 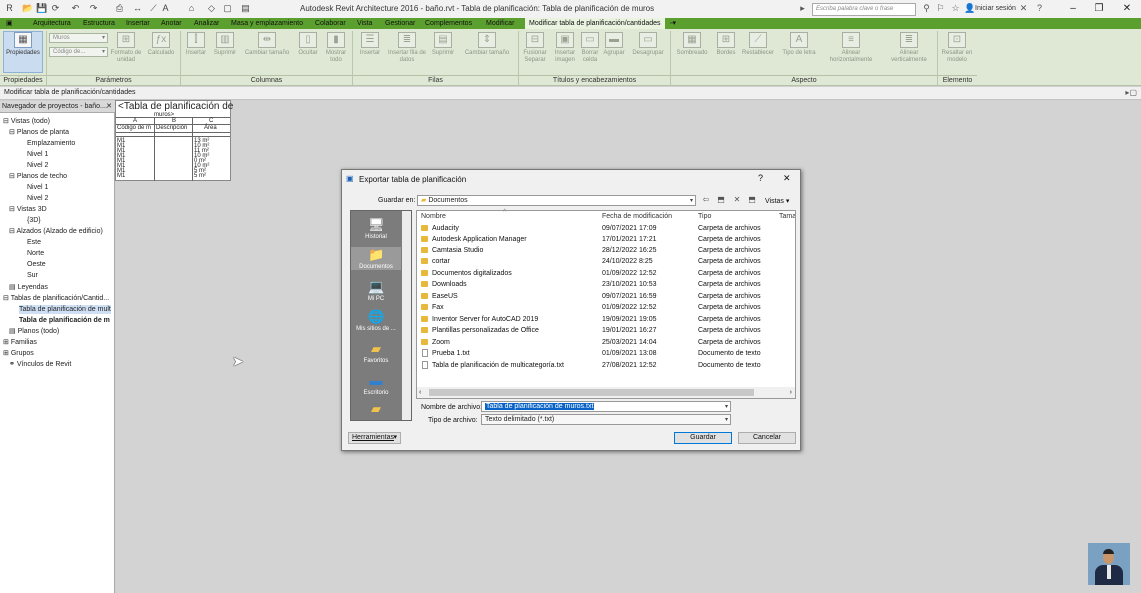 I want to click on favorite-icon: ☆, so click(x=955, y=8).